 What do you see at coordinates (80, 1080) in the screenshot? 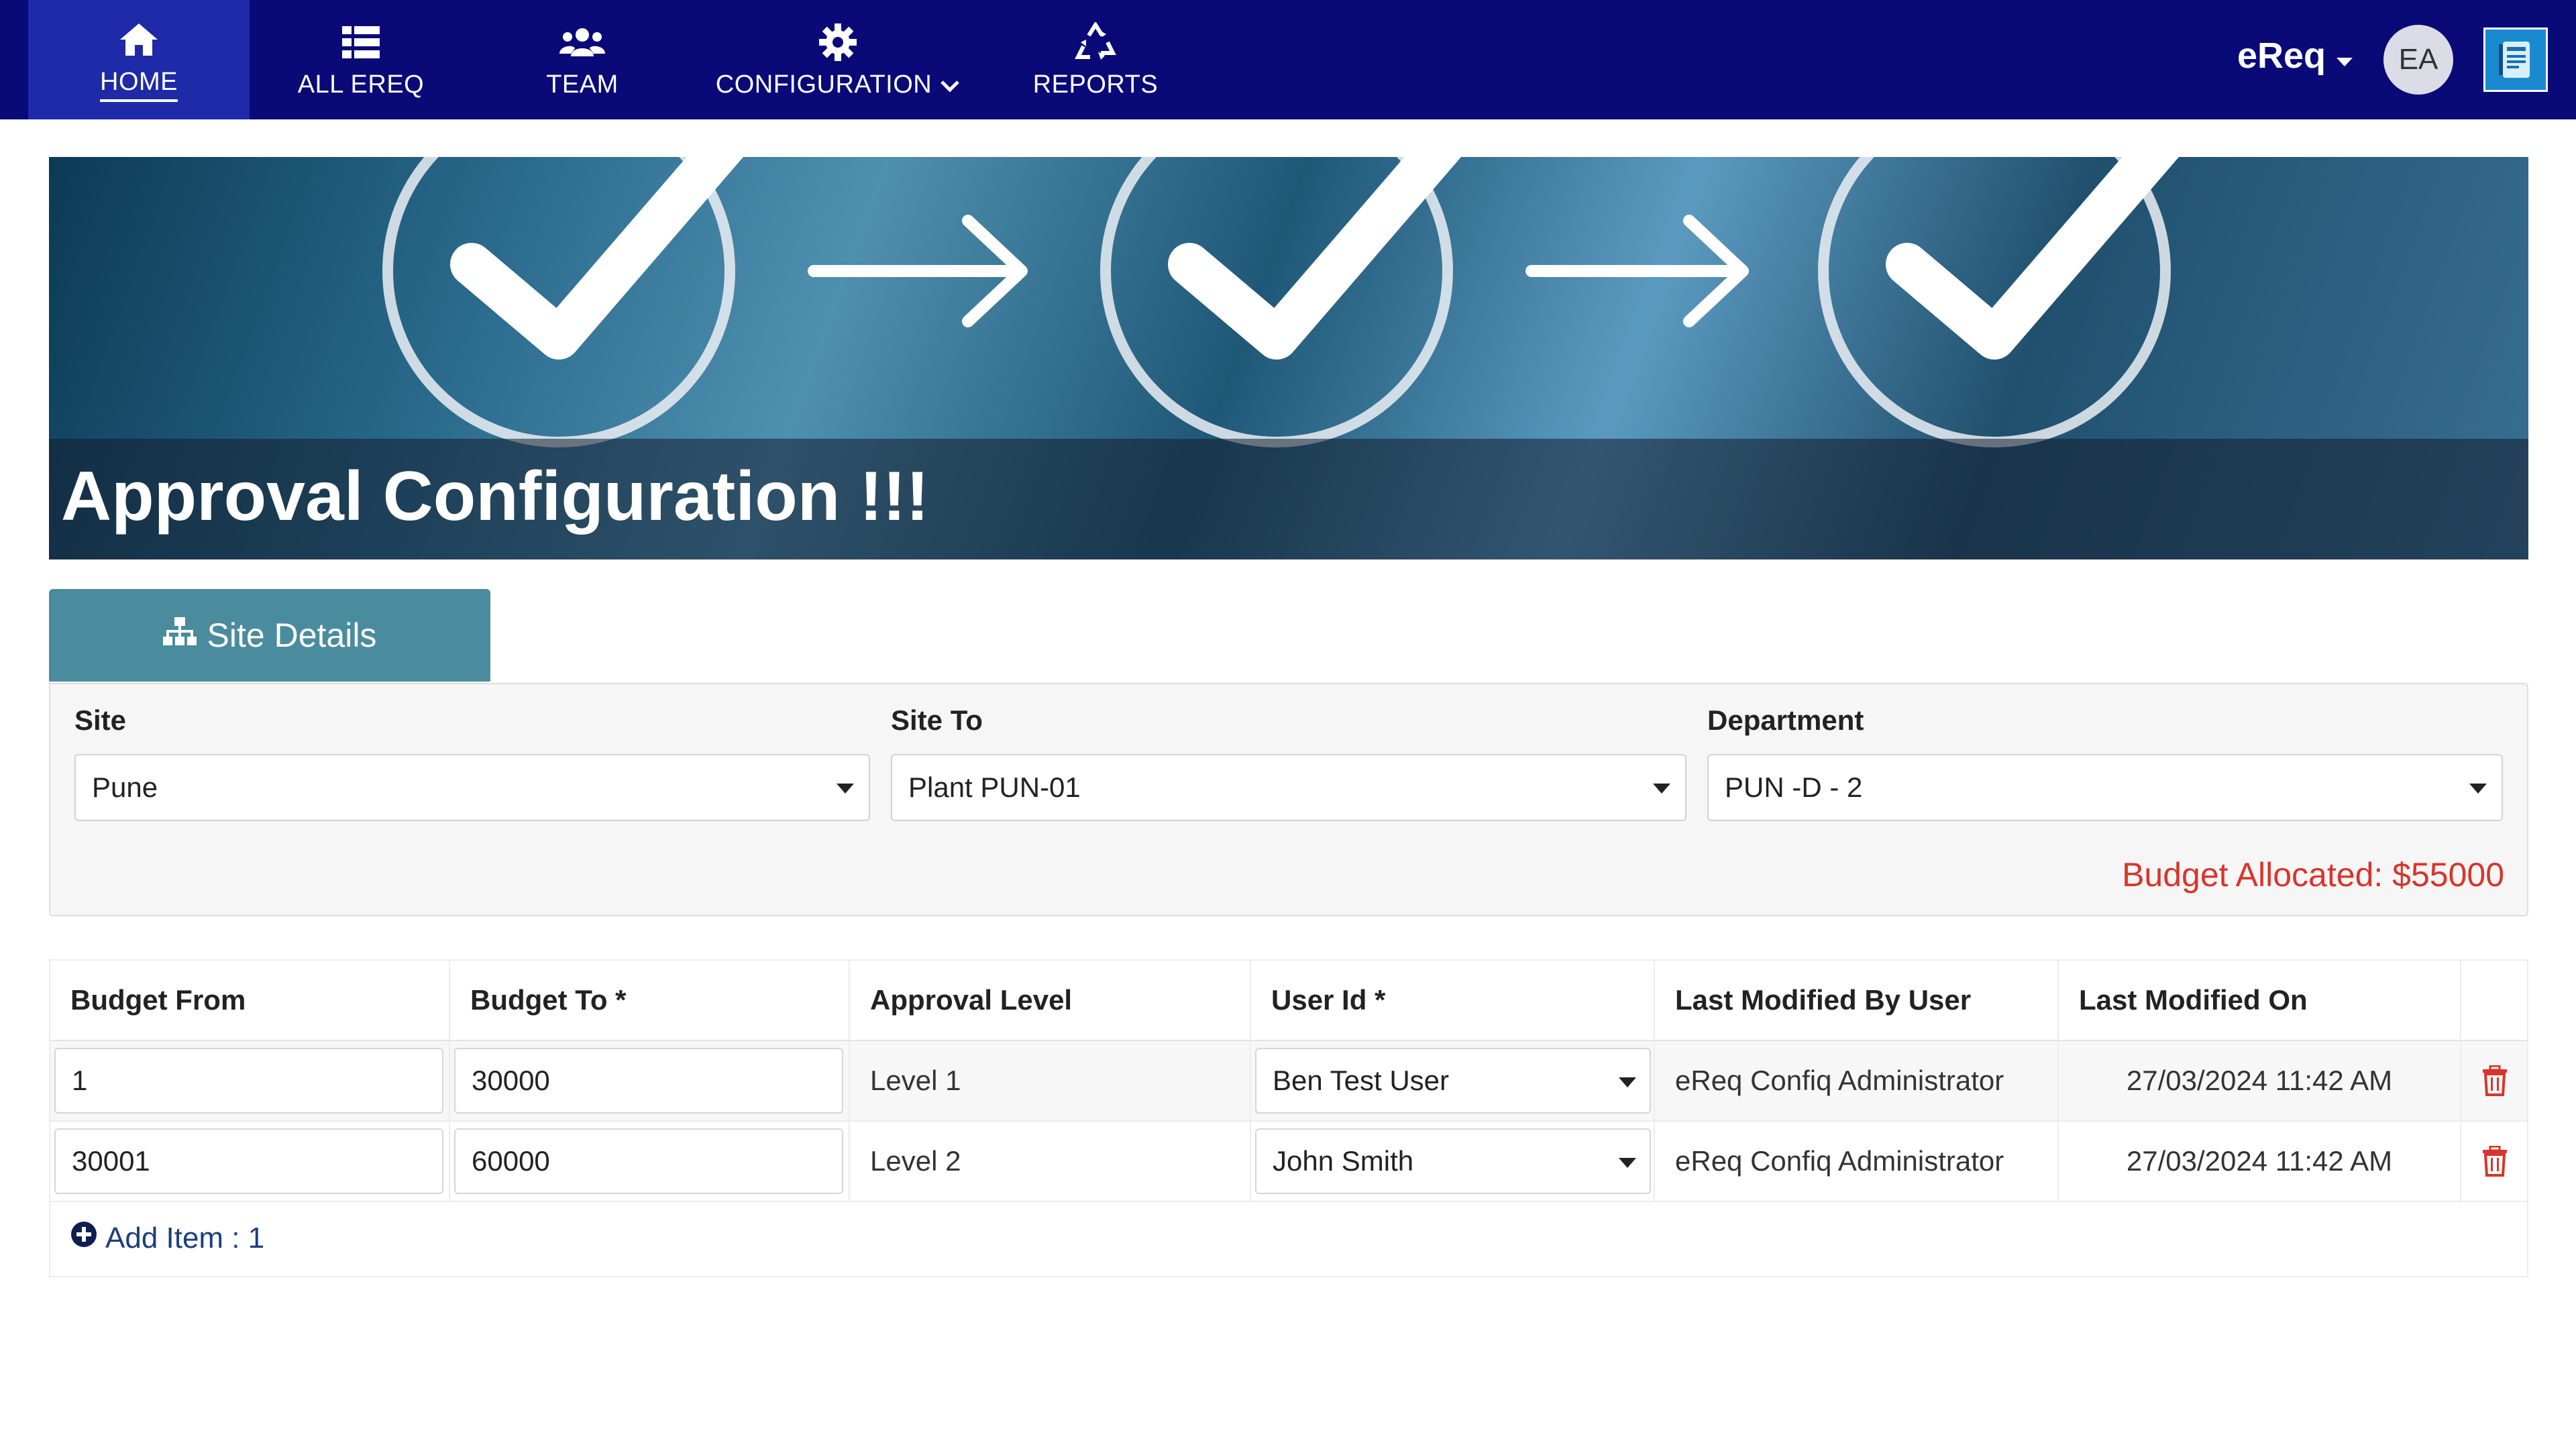
I see `budget-from-value: 1` at bounding box center [80, 1080].